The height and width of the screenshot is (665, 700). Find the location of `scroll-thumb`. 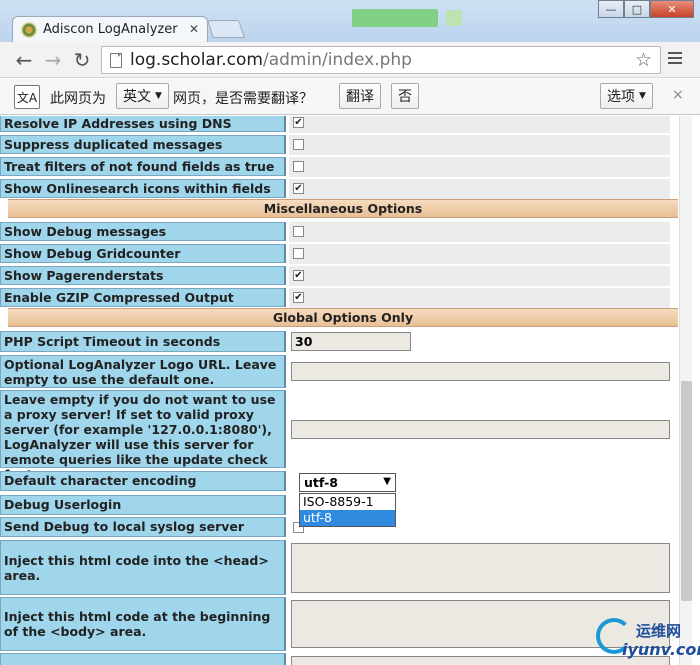

scroll-thumb is located at coordinates (686, 491).